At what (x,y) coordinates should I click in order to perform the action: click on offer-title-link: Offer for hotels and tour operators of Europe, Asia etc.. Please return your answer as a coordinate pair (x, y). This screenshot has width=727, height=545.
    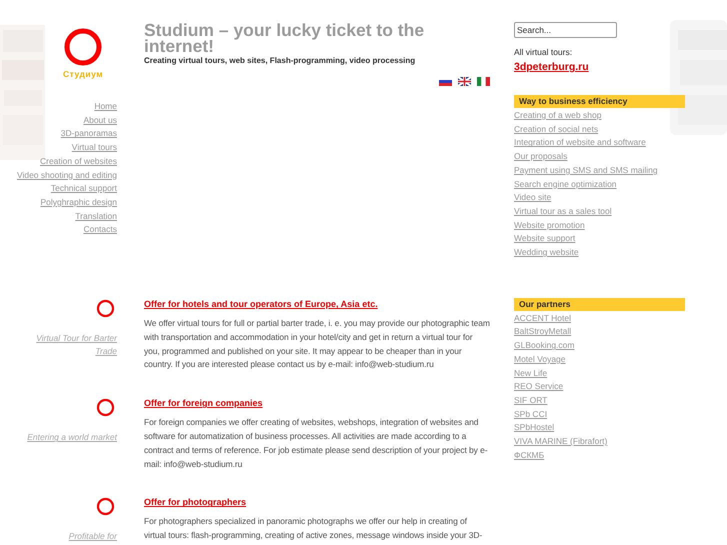
    Looking at the image, I should click on (261, 305).